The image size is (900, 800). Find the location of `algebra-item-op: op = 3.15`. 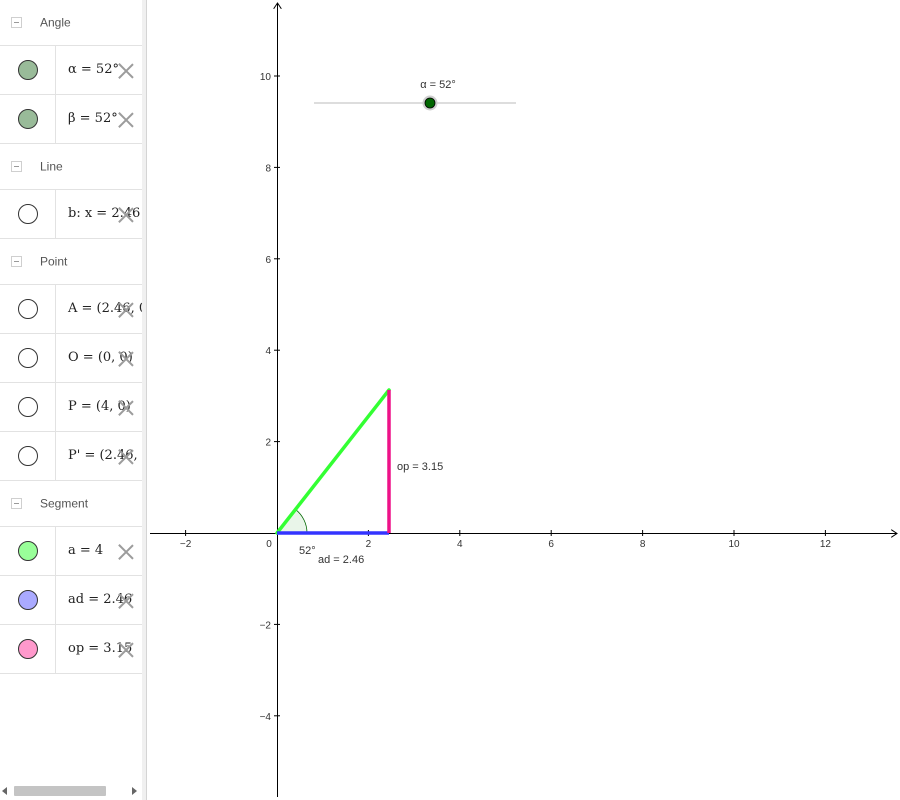

algebra-item-op: op = 3.15 is located at coordinates (71, 649).